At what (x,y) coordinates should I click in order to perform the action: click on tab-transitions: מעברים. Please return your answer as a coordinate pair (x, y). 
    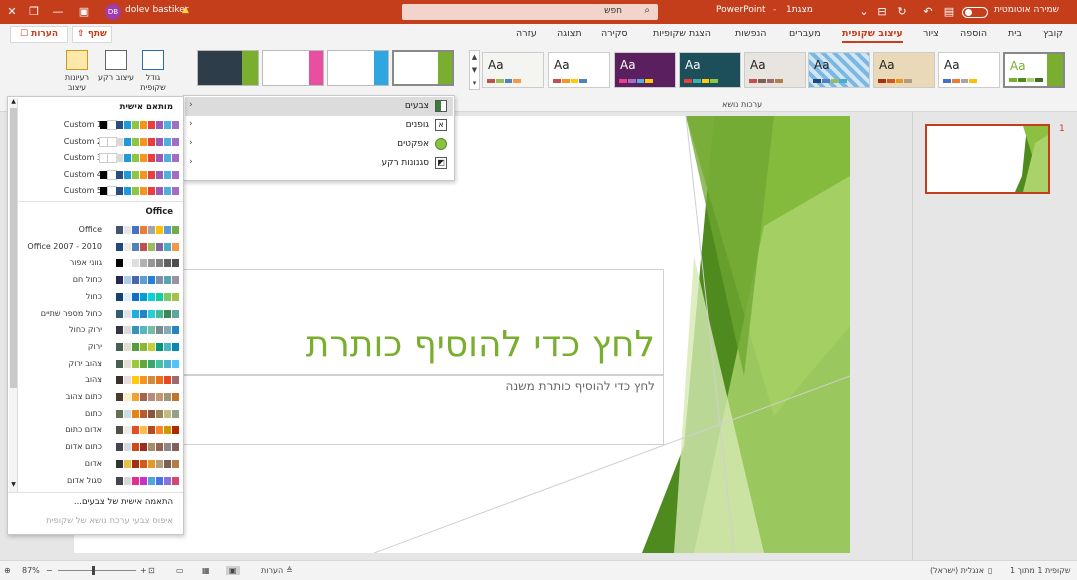
    Looking at the image, I should click on (805, 33).